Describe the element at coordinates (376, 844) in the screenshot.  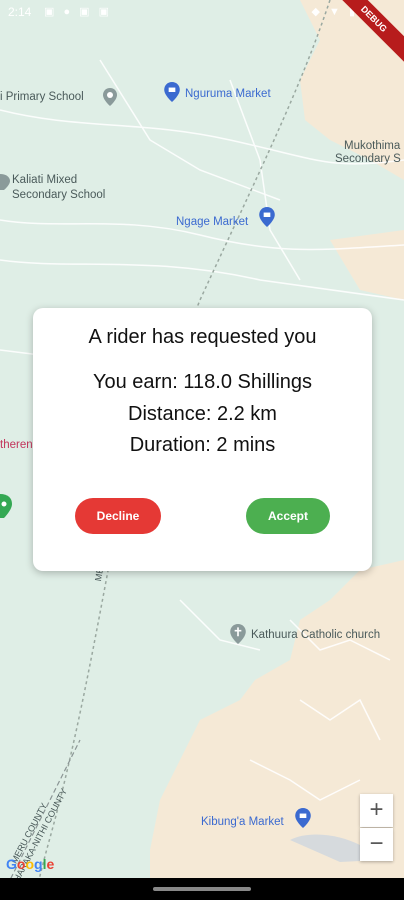
I see `zoom-out-button: −` at that location.